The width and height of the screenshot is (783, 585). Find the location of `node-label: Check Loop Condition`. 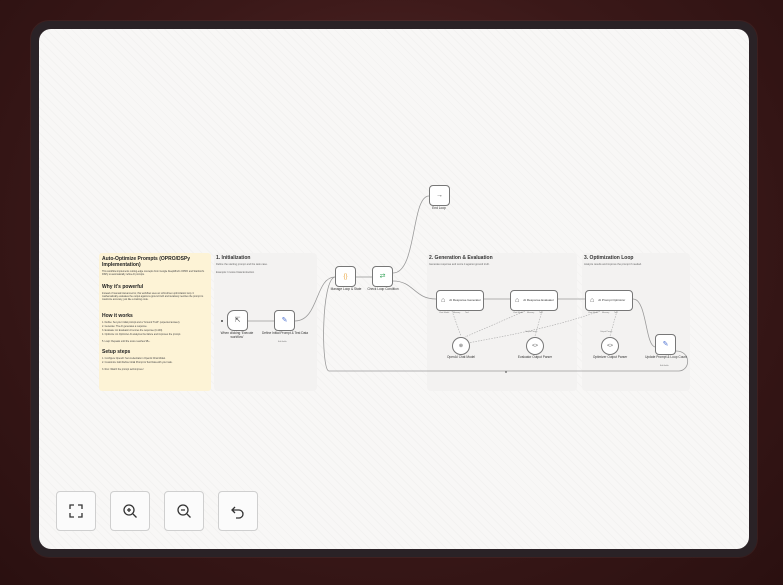

node-label: Check Loop Condition is located at coordinates (383, 289).